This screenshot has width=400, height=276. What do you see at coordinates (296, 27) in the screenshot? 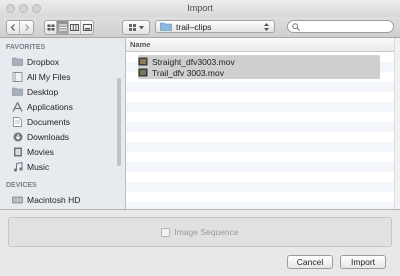
I see `search-icon` at bounding box center [296, 27].